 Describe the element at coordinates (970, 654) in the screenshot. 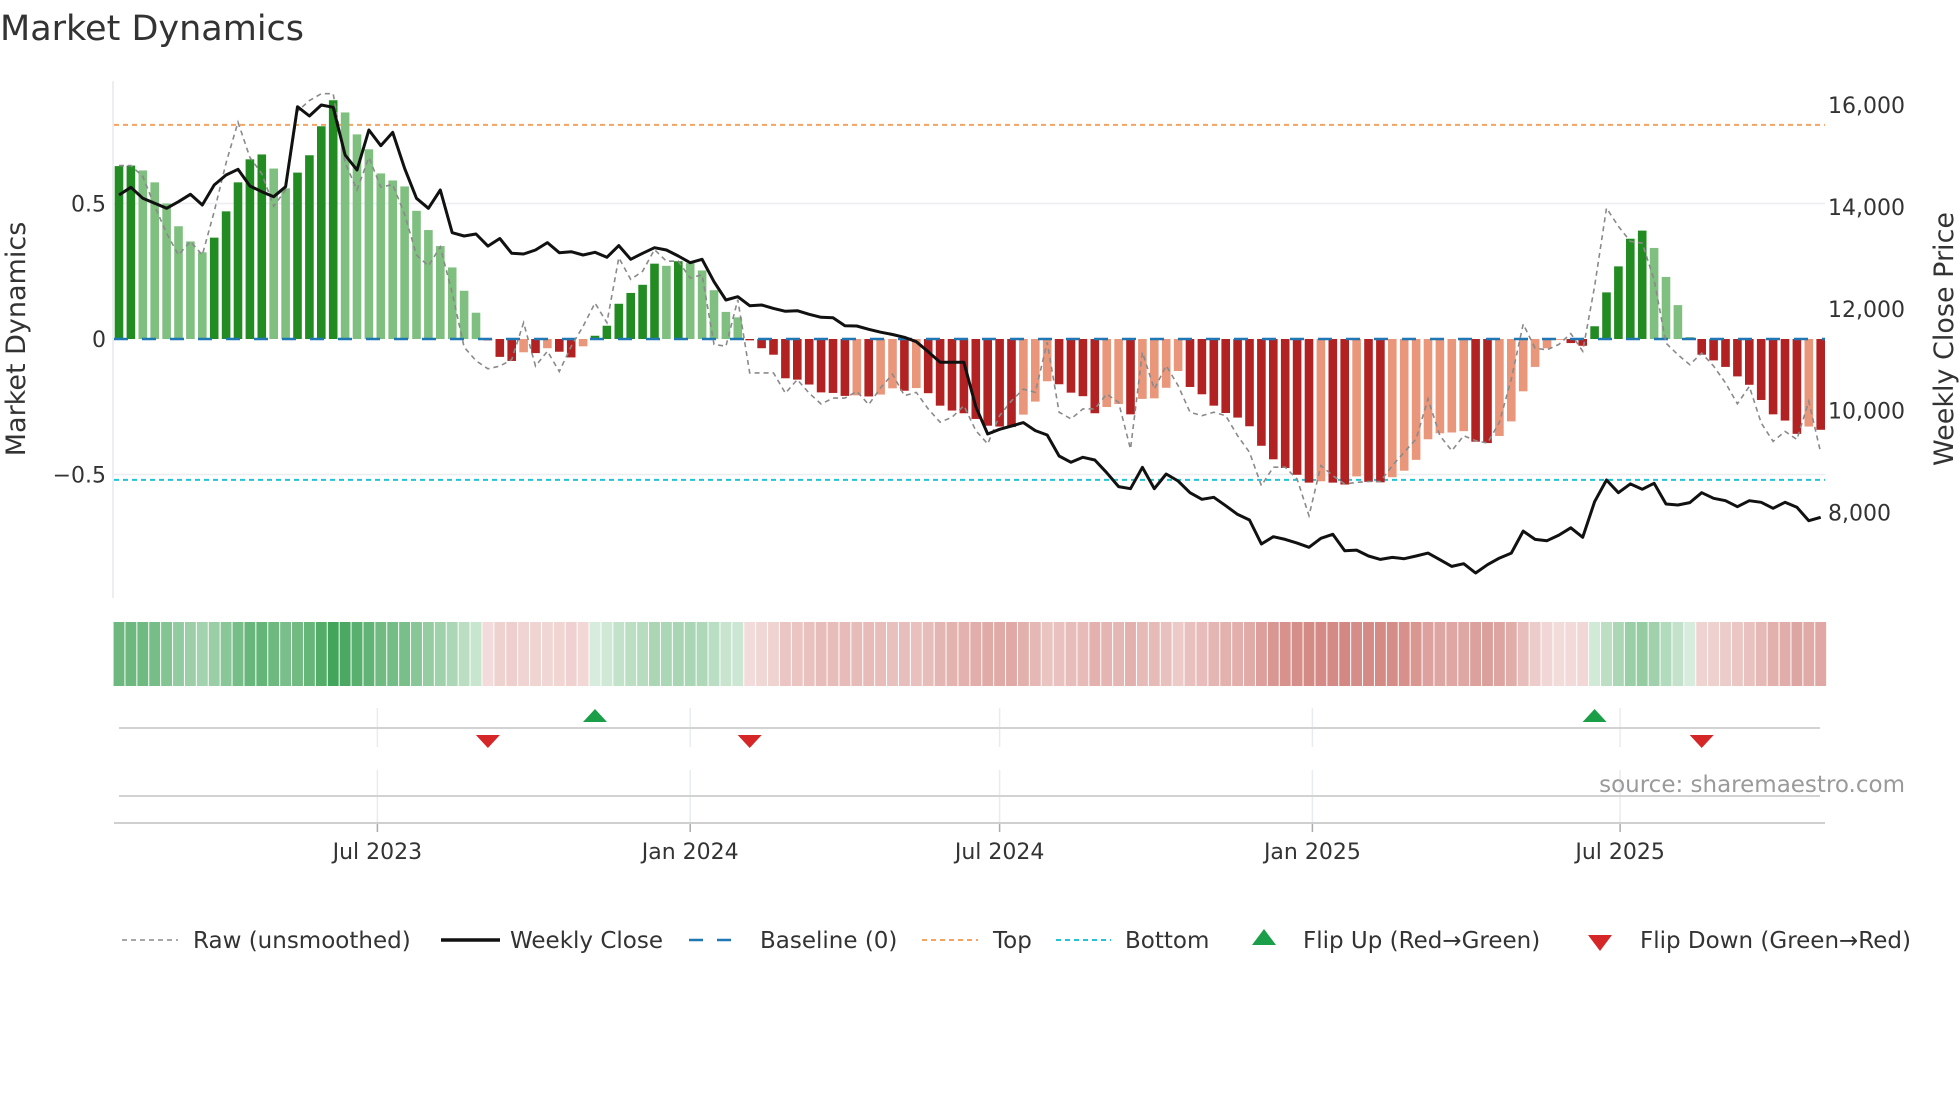

I see `heat-strip` at that location.